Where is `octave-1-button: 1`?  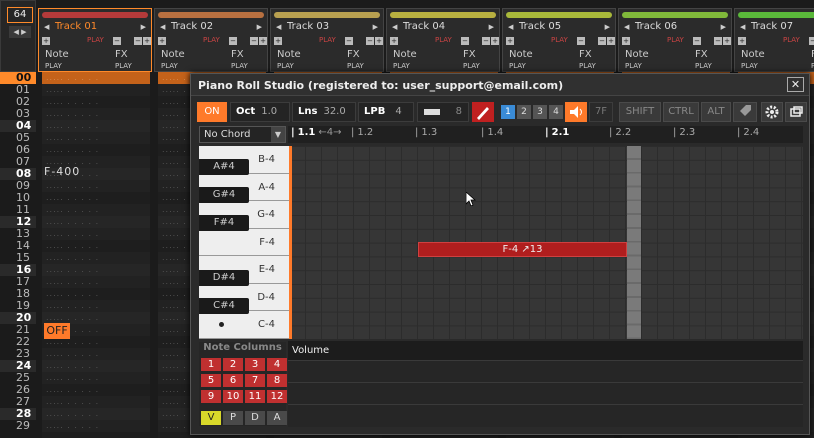
octave-1-button: 1 is located at coordinates (508, 112).